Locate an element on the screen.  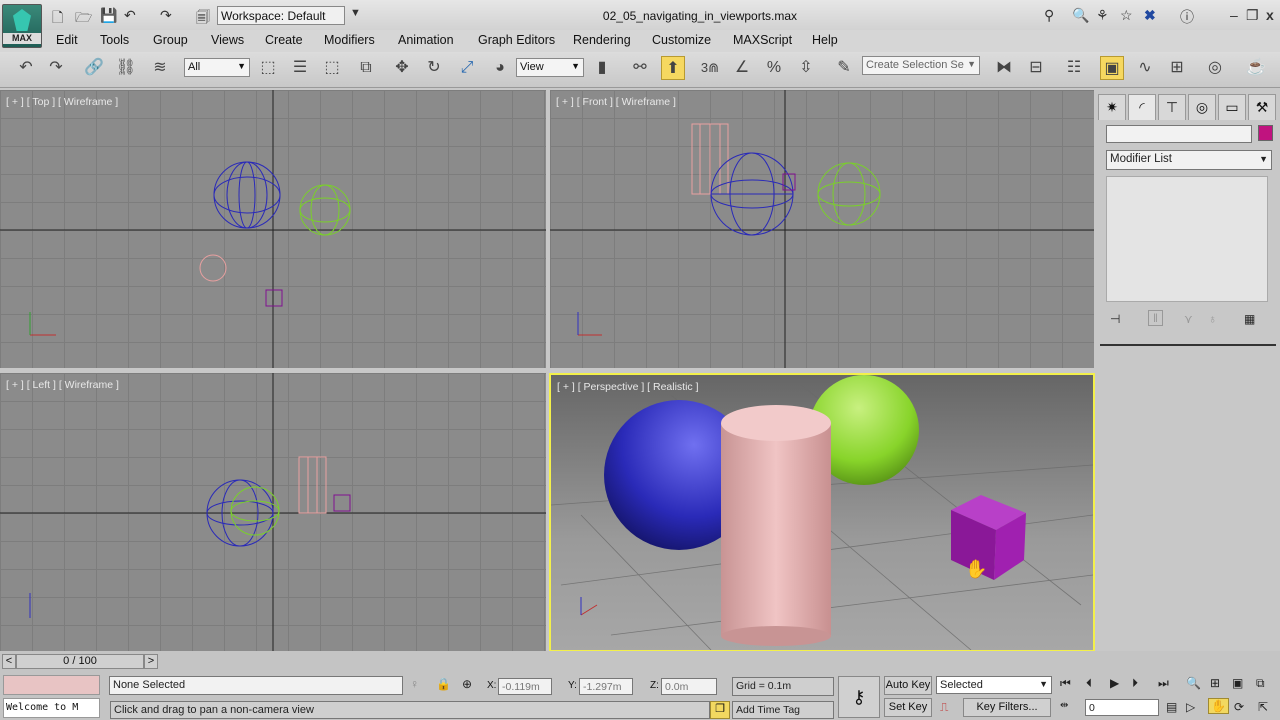
modify-tab-icon: ◜ is located at coordinates (1142, 107).